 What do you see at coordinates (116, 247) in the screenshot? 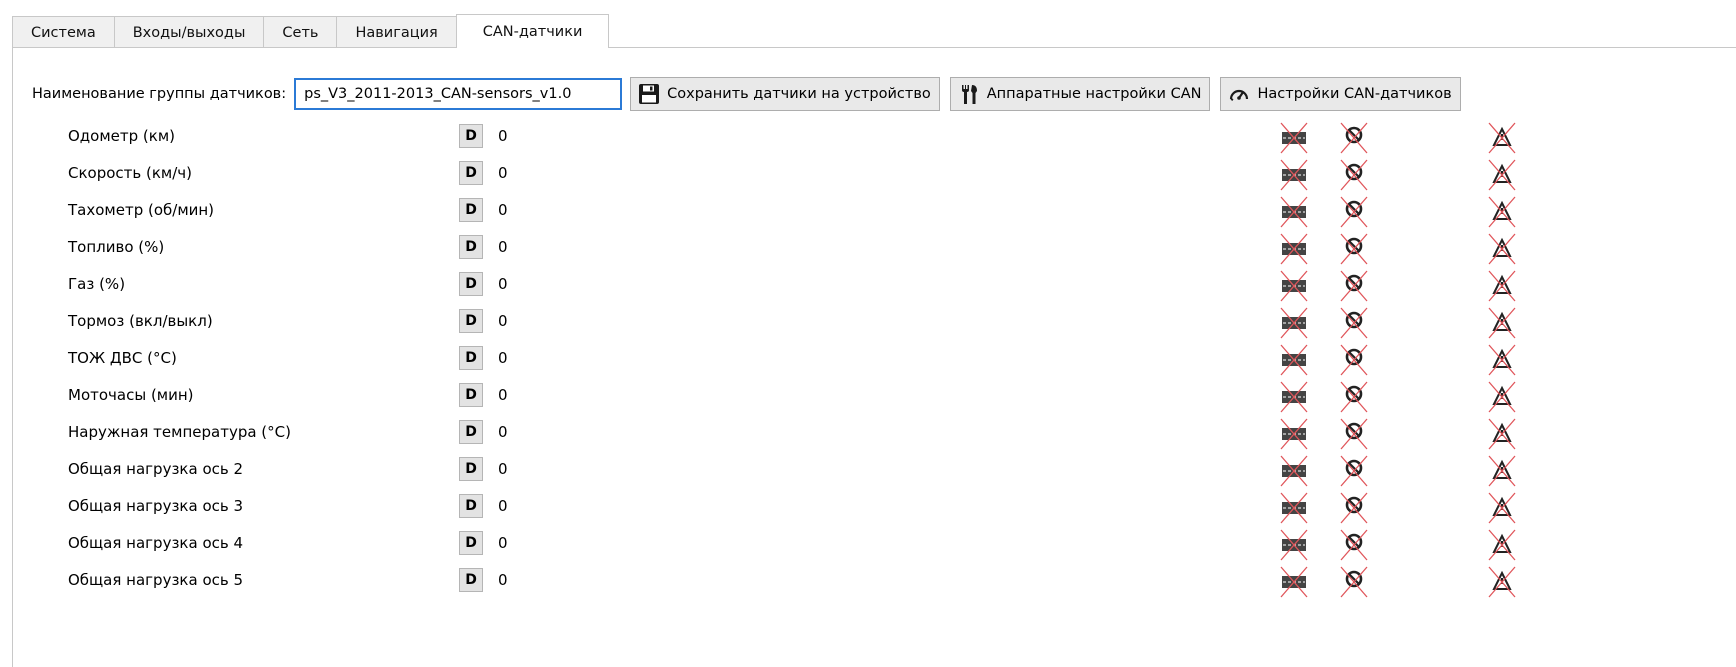
I see `sensor-name: Топливо (%)` at bounding box center [116, 247].